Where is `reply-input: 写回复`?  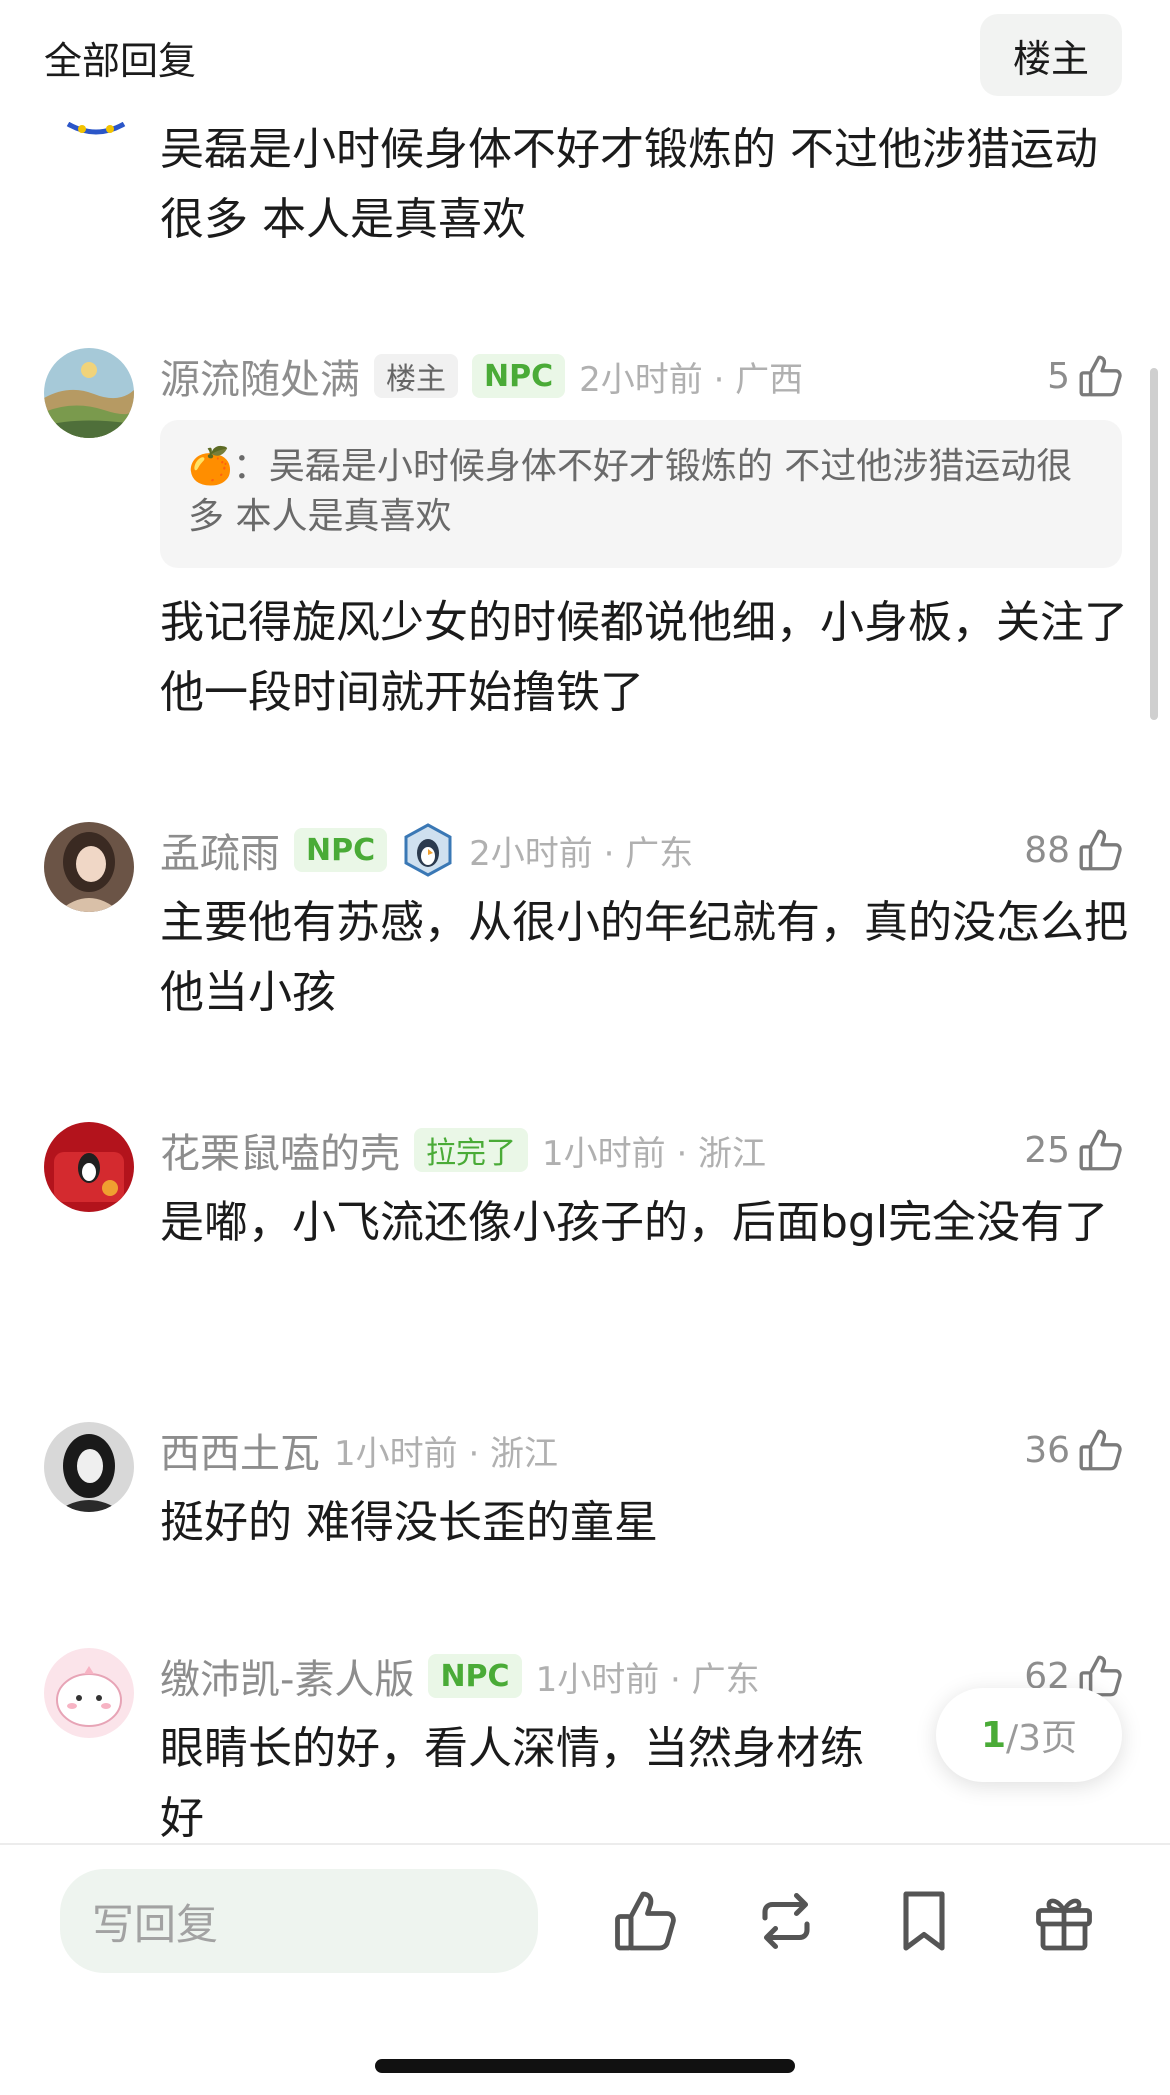
reply-input: 写回复 is located at coordinates (299, 1921).